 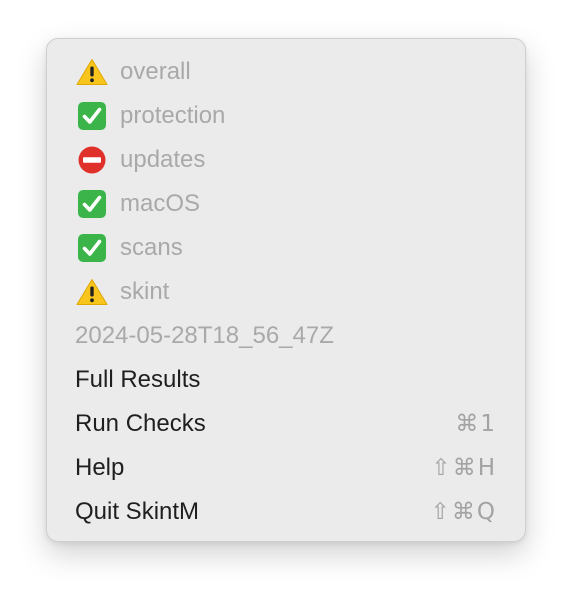 What do you see at coordinates (286, 380) in the screenshot?
I see `full-results-menu-item: Full Results` at bounding box center [286, 380].